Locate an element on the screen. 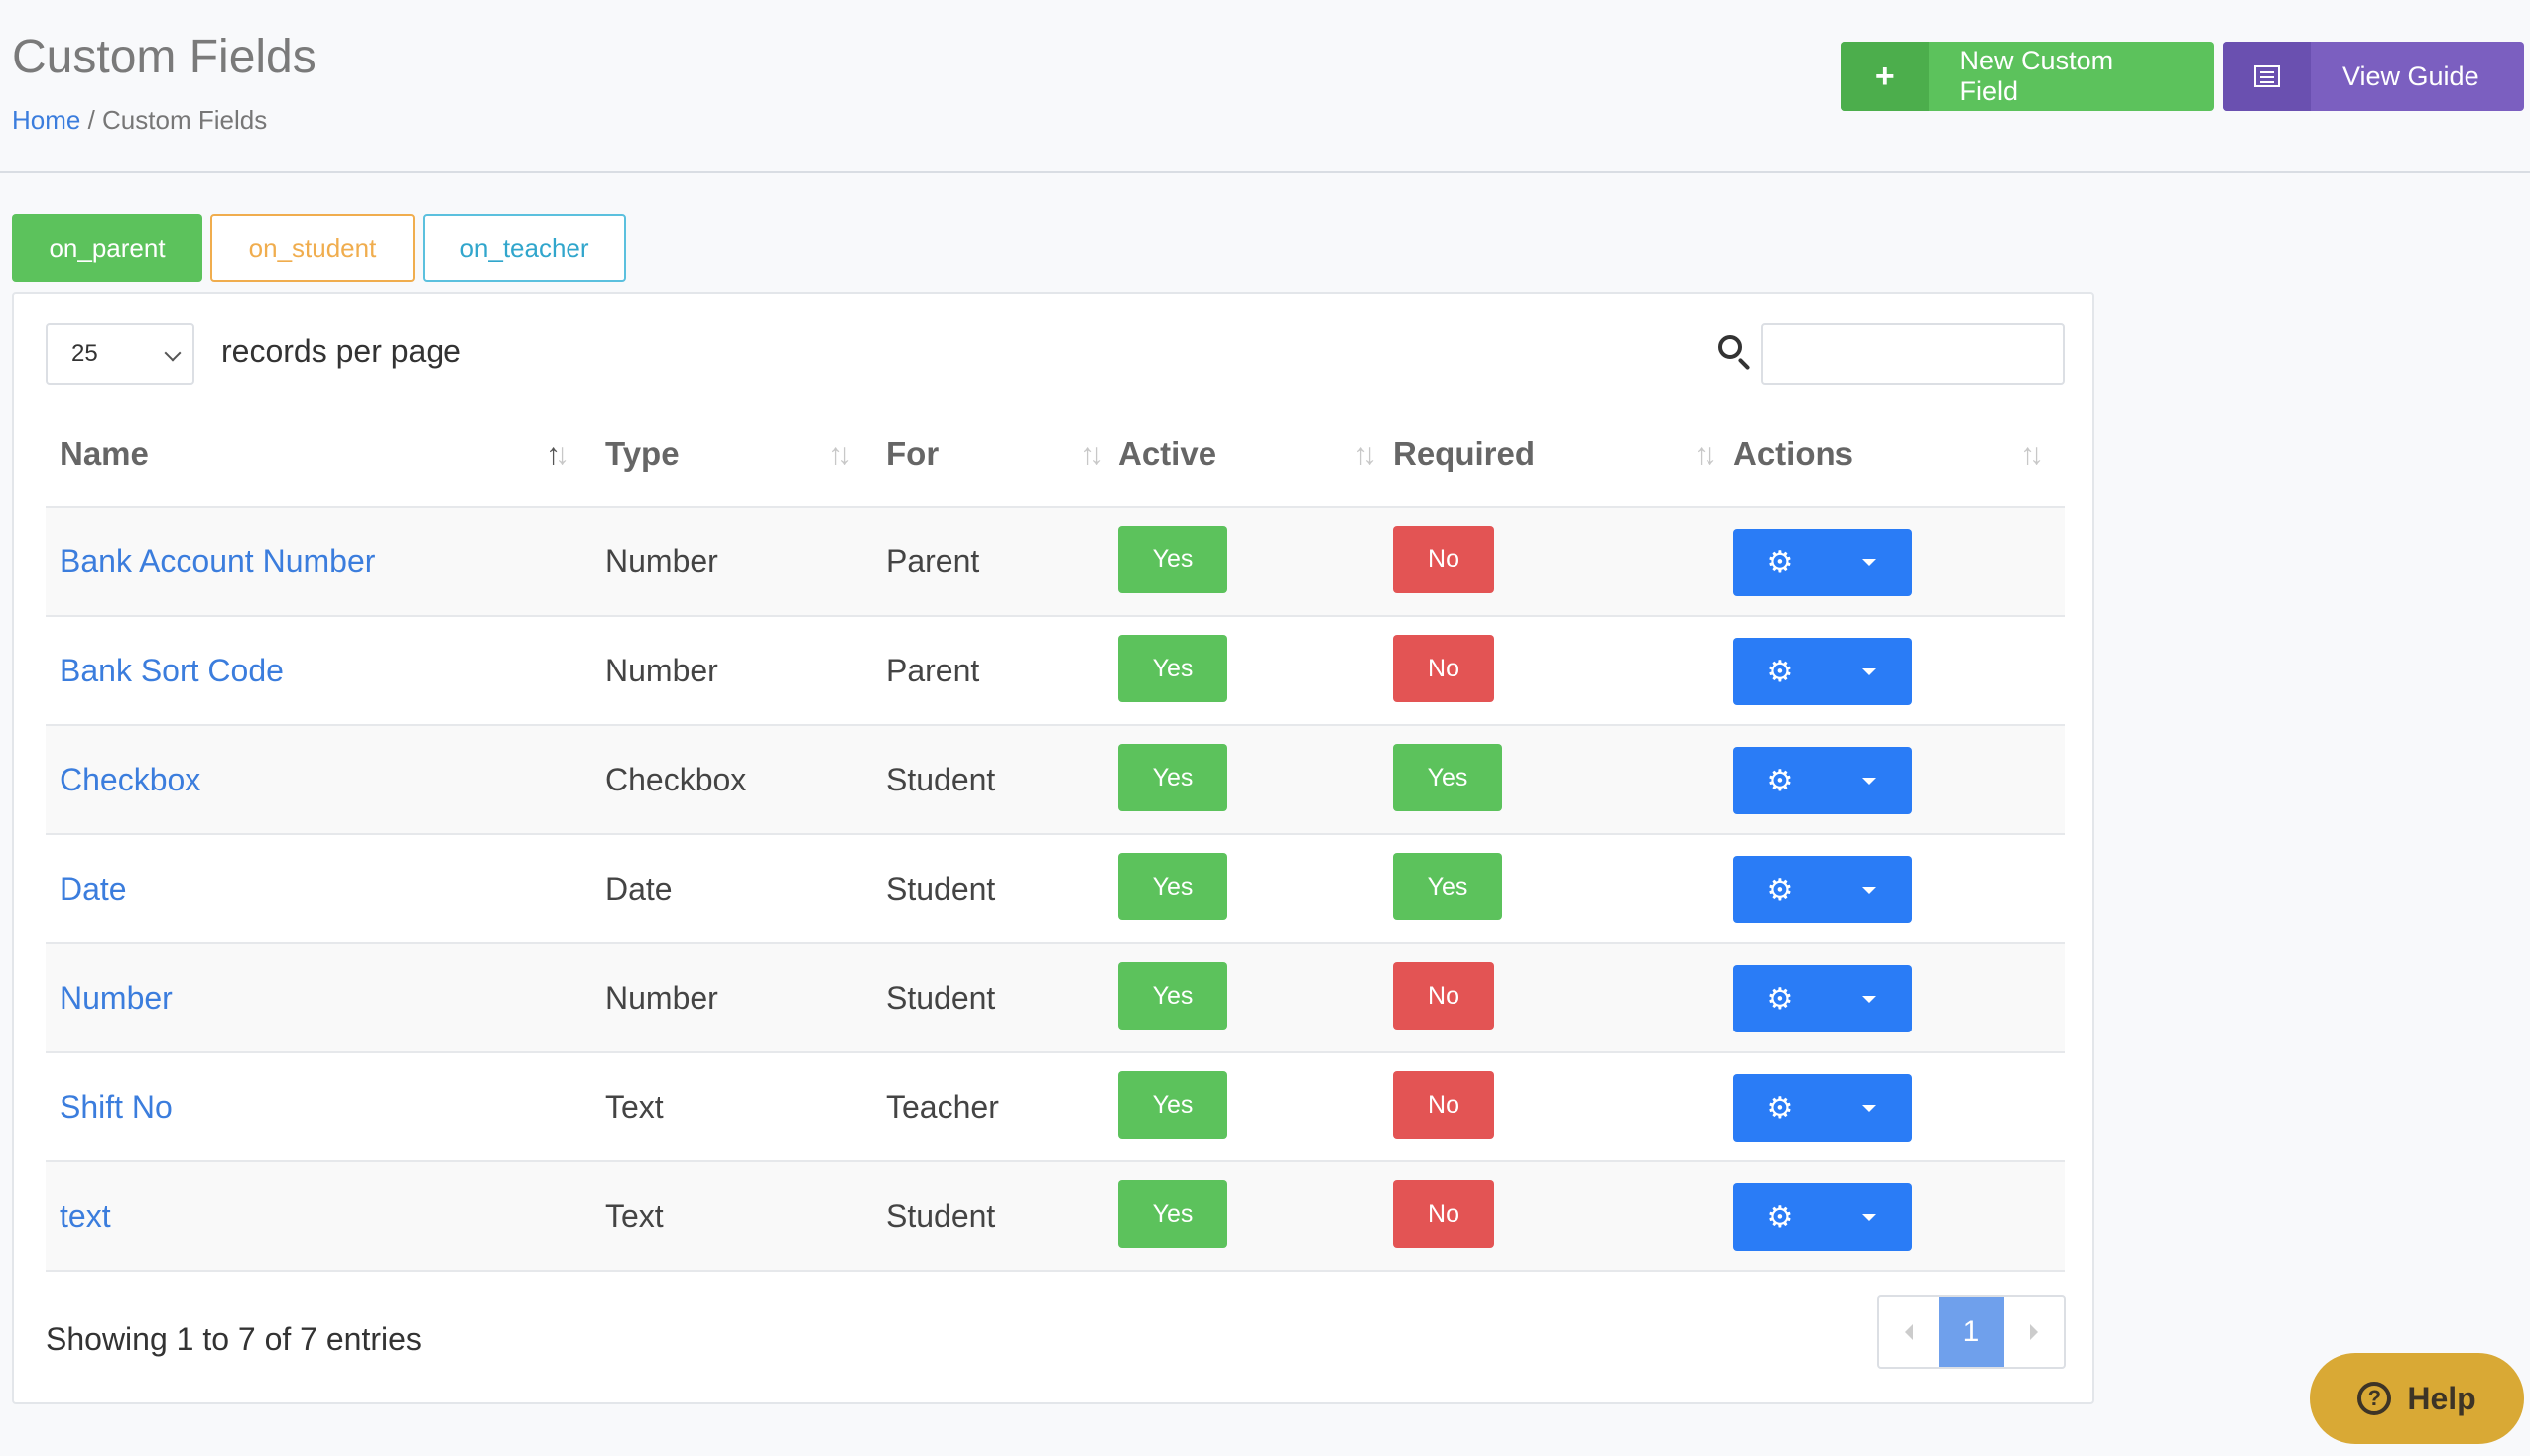 The image size is (2530, 1456). field-name-link: Bank Account Number is located at coordinates (217, 562).